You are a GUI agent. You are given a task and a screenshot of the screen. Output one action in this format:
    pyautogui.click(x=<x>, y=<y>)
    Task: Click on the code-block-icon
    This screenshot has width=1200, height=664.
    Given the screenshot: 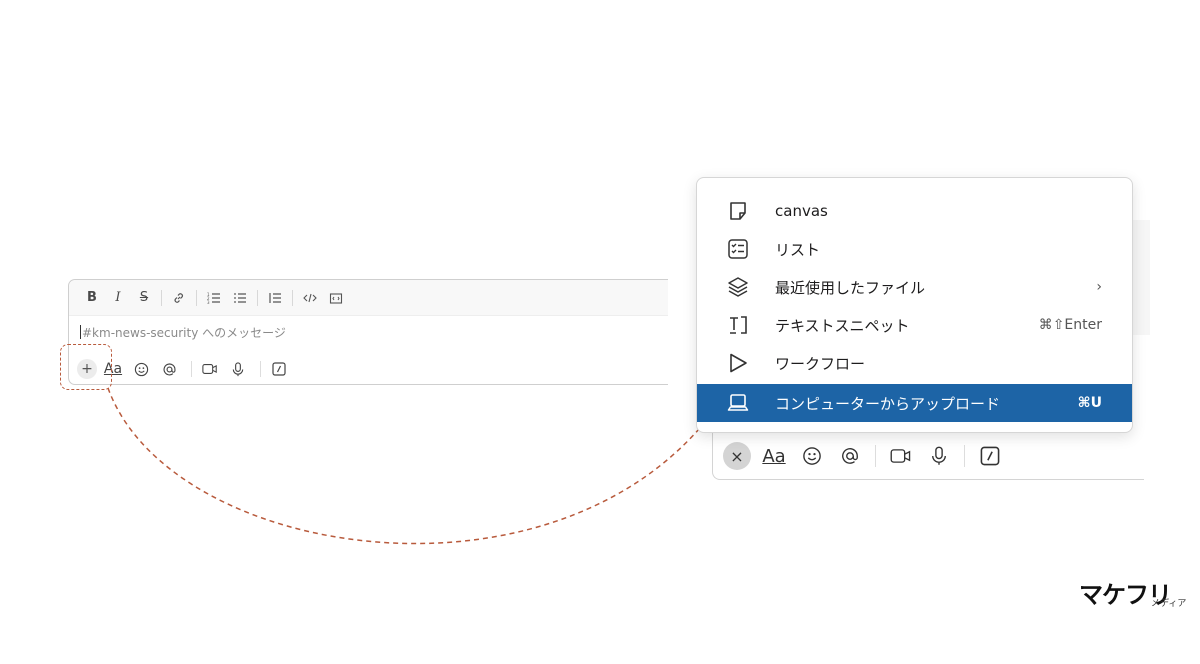 What is the action you would take?
    pyautogui.click(x=336, y=298)
    